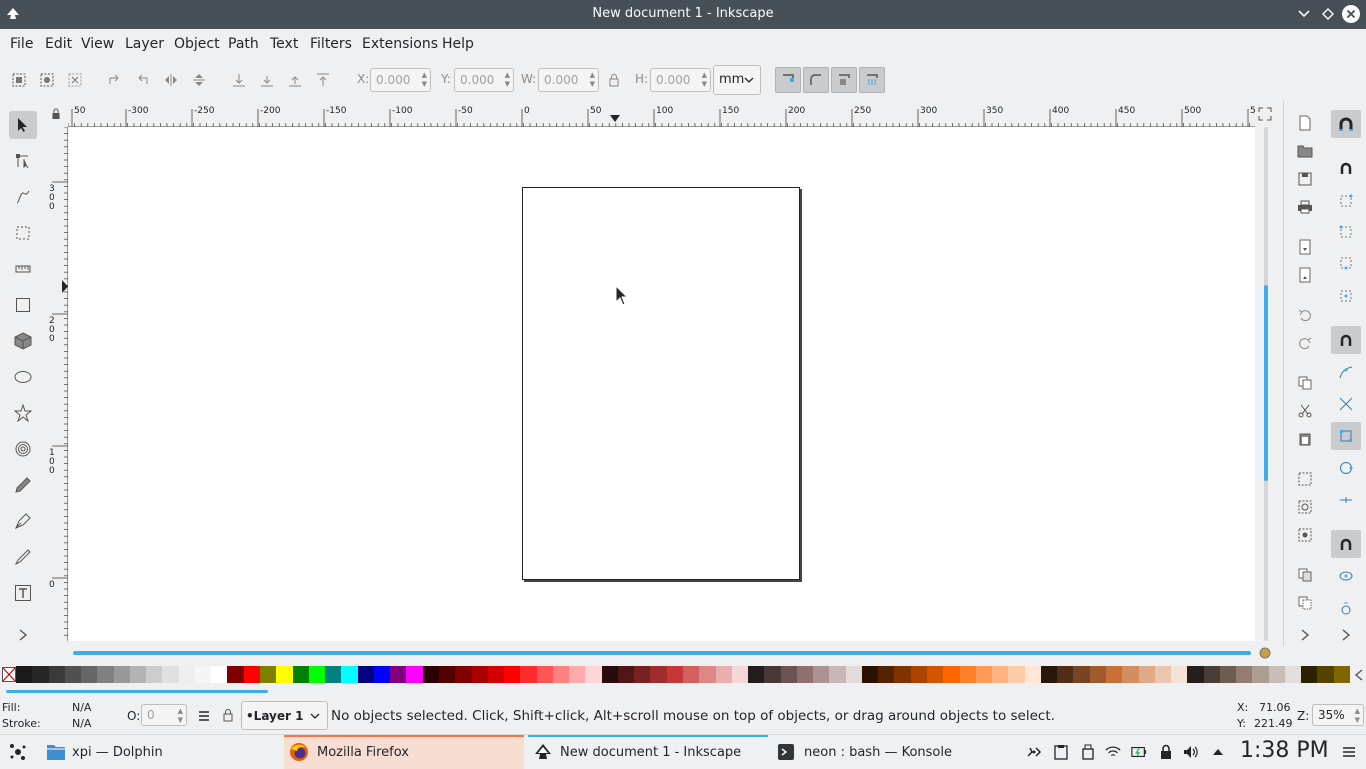 The height and width of the screenshot is (769, 1366). What do you see at coordinates (284, 715) in the screenshot?
I see `layer-select: •Layer 1` at bounding box center [284, 715].